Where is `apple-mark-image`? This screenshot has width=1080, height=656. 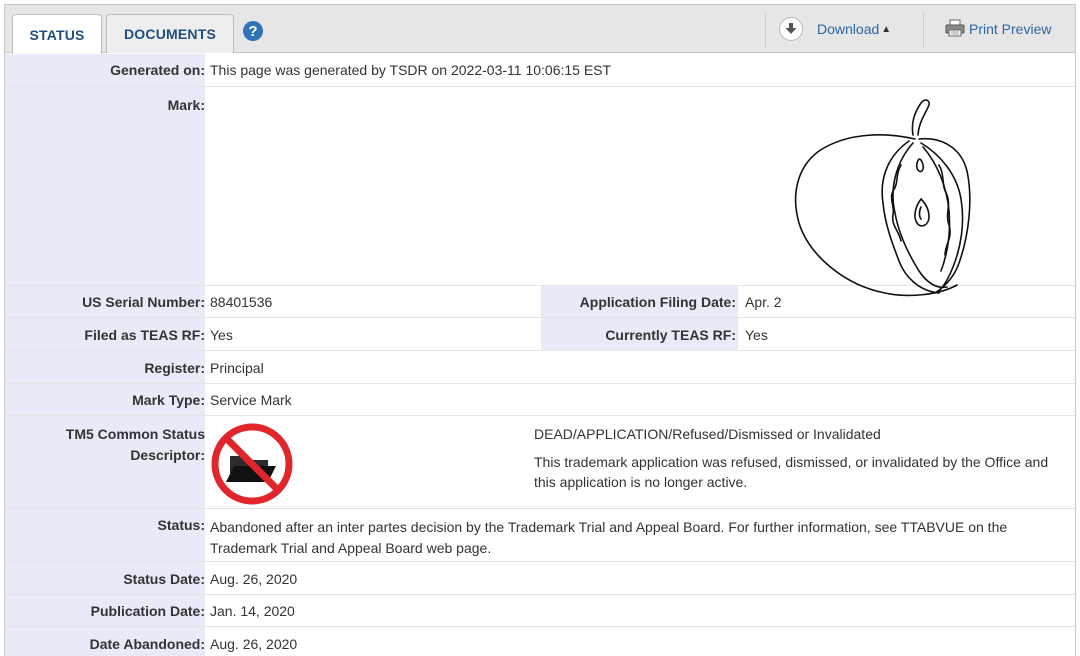 apple-mark-image is located at coordinates (882, 198).